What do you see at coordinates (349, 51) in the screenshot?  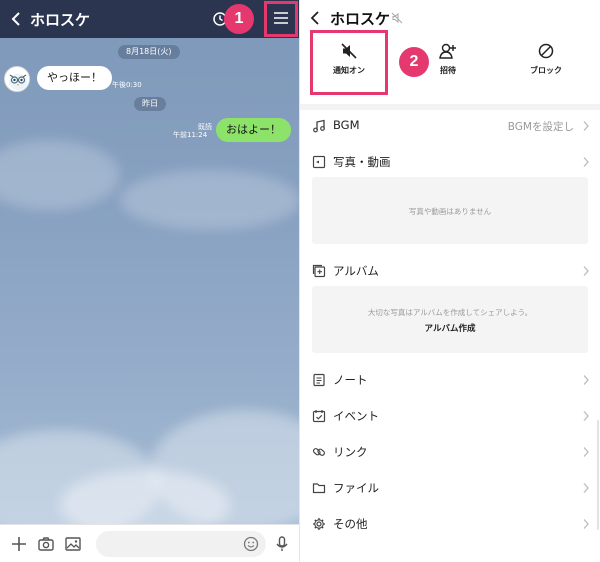 I see `mute-icon` at bounding box center [349, 51].